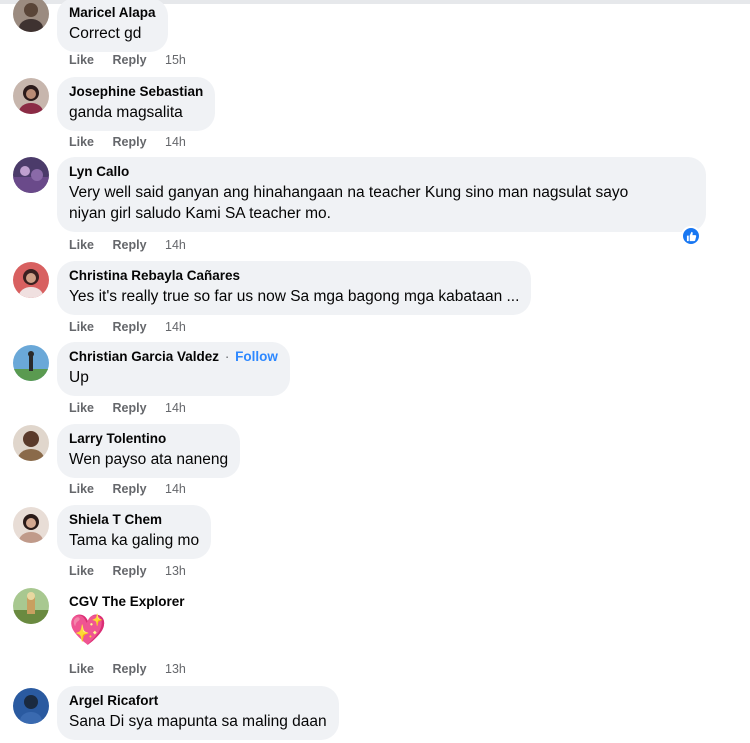  What do you see at coordinates (256, 356) in the screenshot?
I see `follow-button: Follow` at bounding box center [256, 356].